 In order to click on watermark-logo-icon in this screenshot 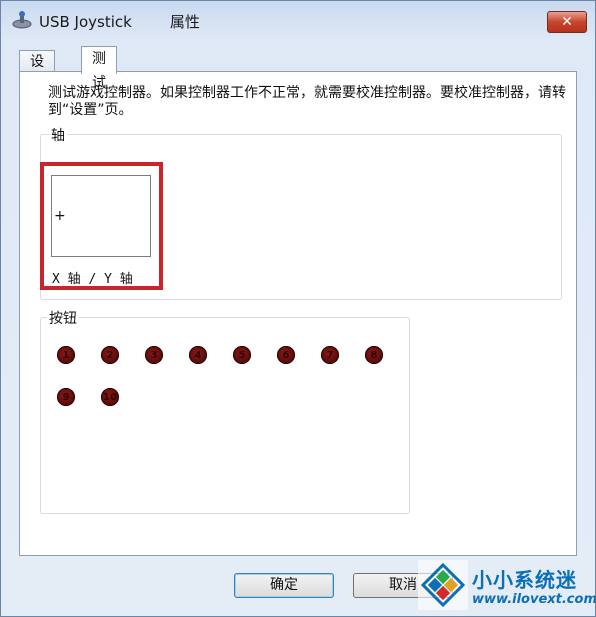, I will do `click(443, 585)`.